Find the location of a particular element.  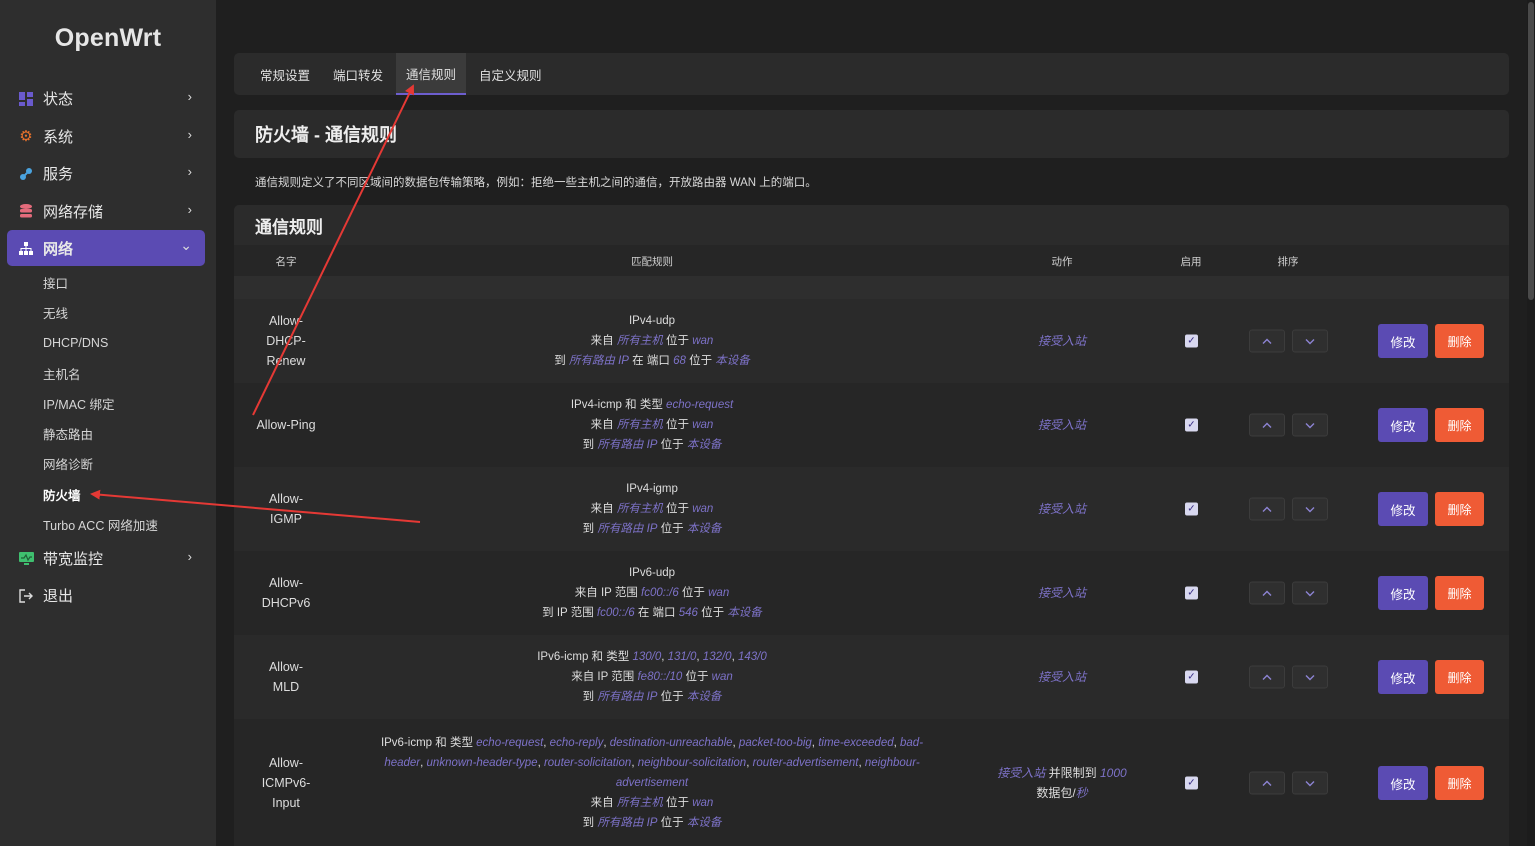

match-line: 到 所有路由 IP 在 端口 68 位于 本设备 is located at coordinates (652, 361).